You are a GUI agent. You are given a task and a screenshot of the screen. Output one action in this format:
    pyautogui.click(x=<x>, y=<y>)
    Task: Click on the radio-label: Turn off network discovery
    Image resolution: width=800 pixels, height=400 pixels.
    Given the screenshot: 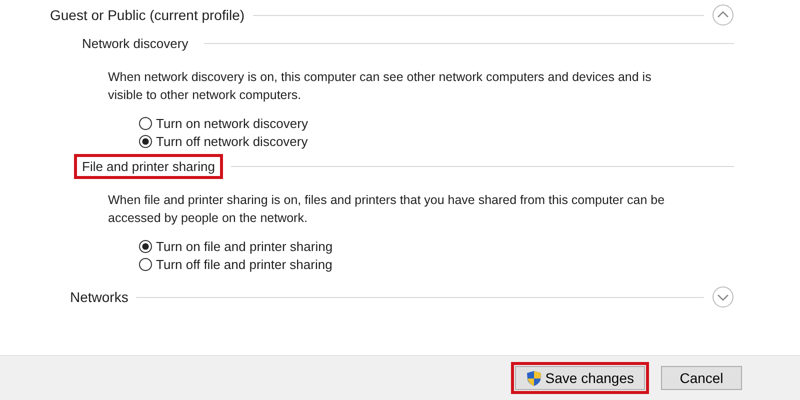 What is the action you would take?
    pyautogui.click(x=232, y=141)
    